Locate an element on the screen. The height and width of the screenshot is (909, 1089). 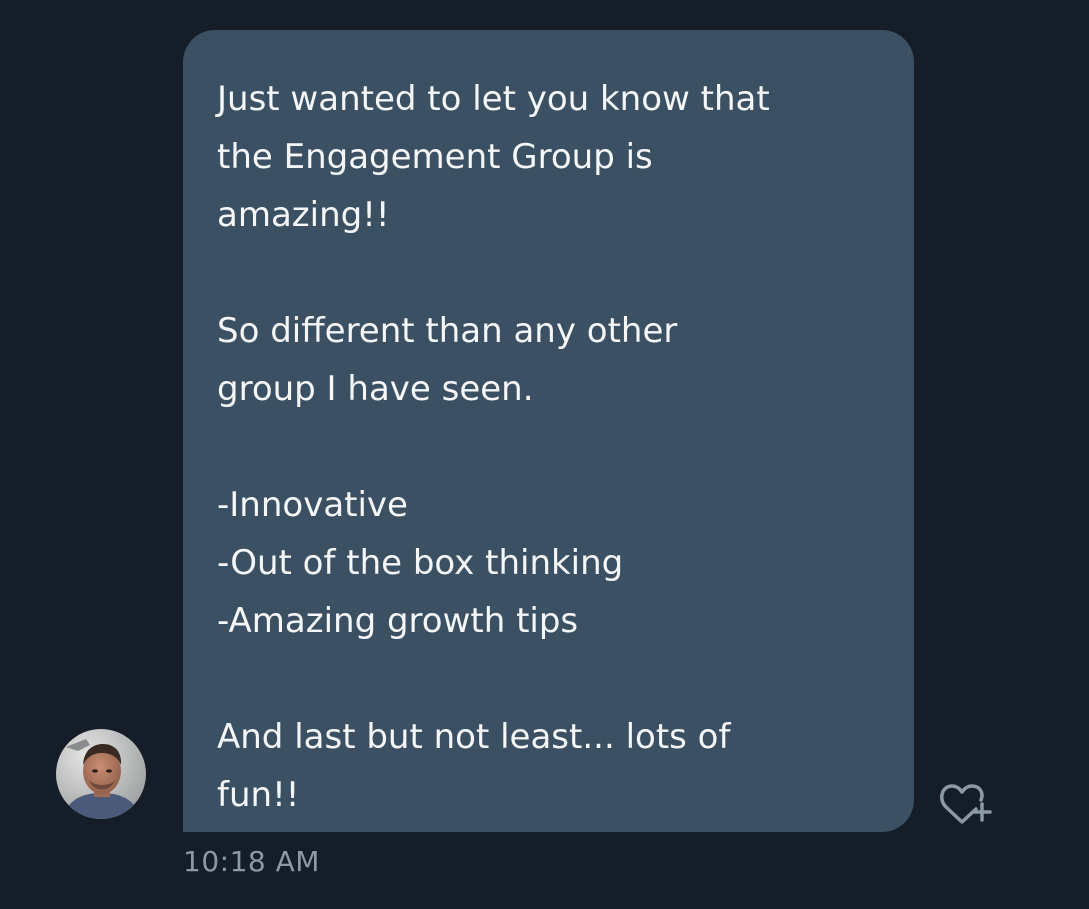
message-paragraph: And last but not least... lots of fun!! is located at coordinates (474, 766).